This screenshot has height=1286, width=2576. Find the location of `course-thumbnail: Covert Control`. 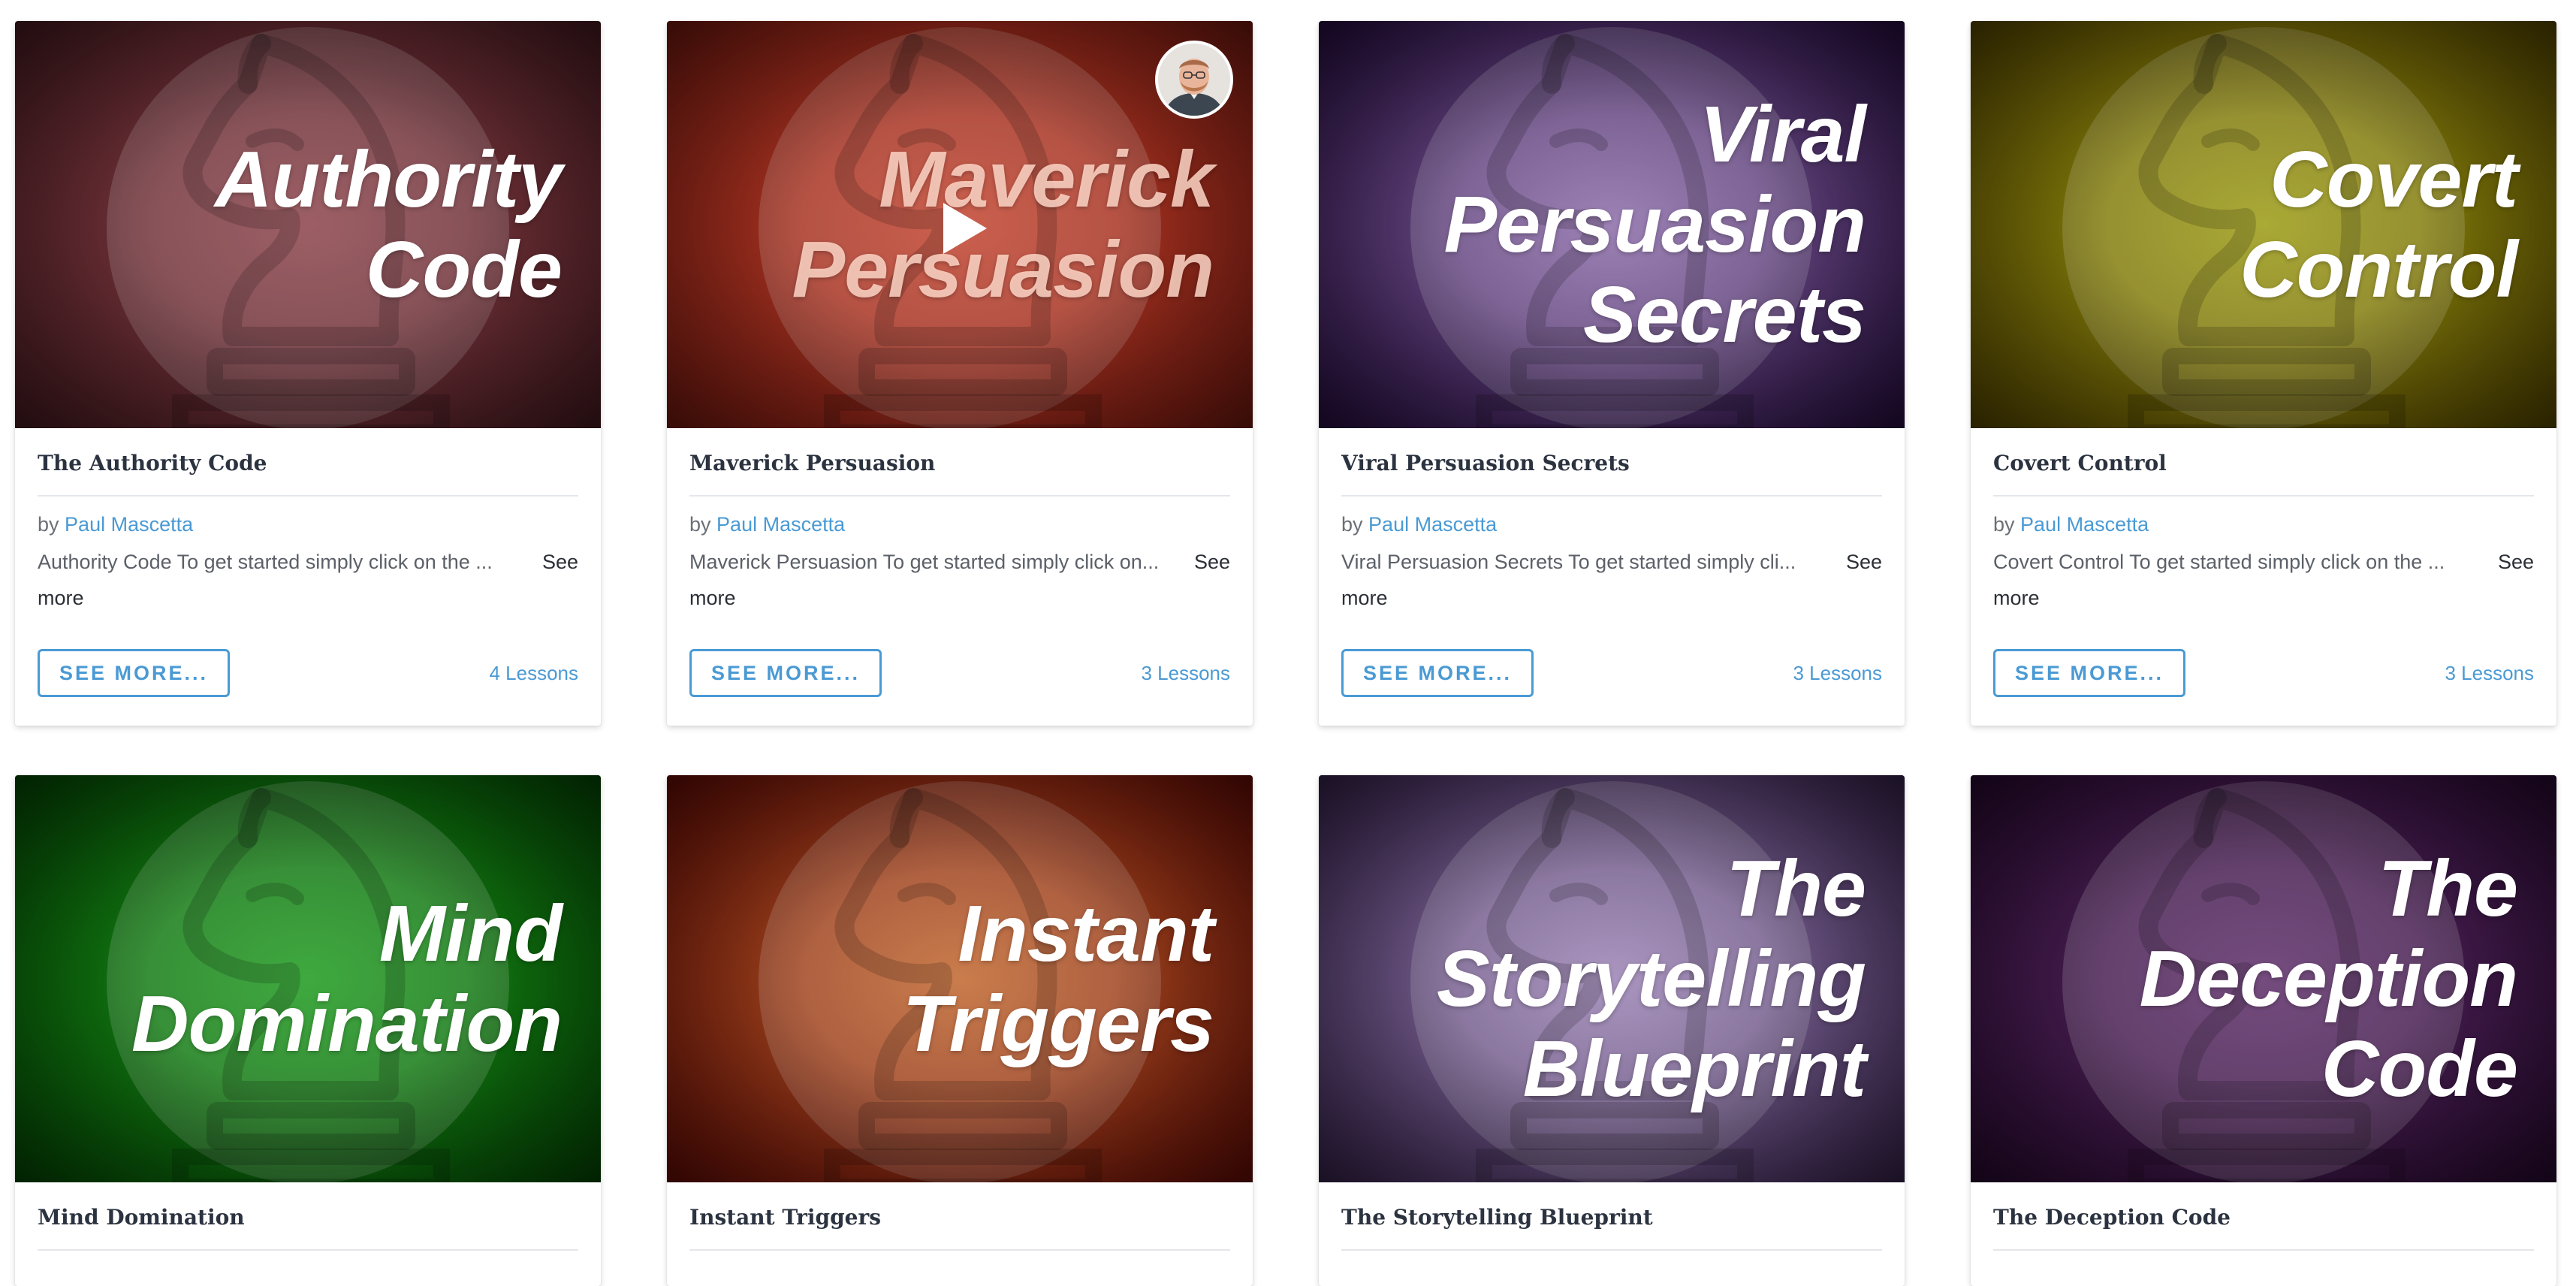

course-thumbnail: Covert Control is located at coordinates (2263, 225).